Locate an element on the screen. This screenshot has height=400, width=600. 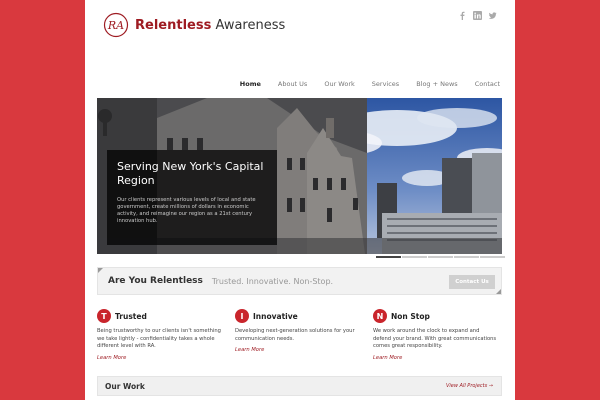
logo: RA Relentless Awareness is located at coordinates (194, 25).